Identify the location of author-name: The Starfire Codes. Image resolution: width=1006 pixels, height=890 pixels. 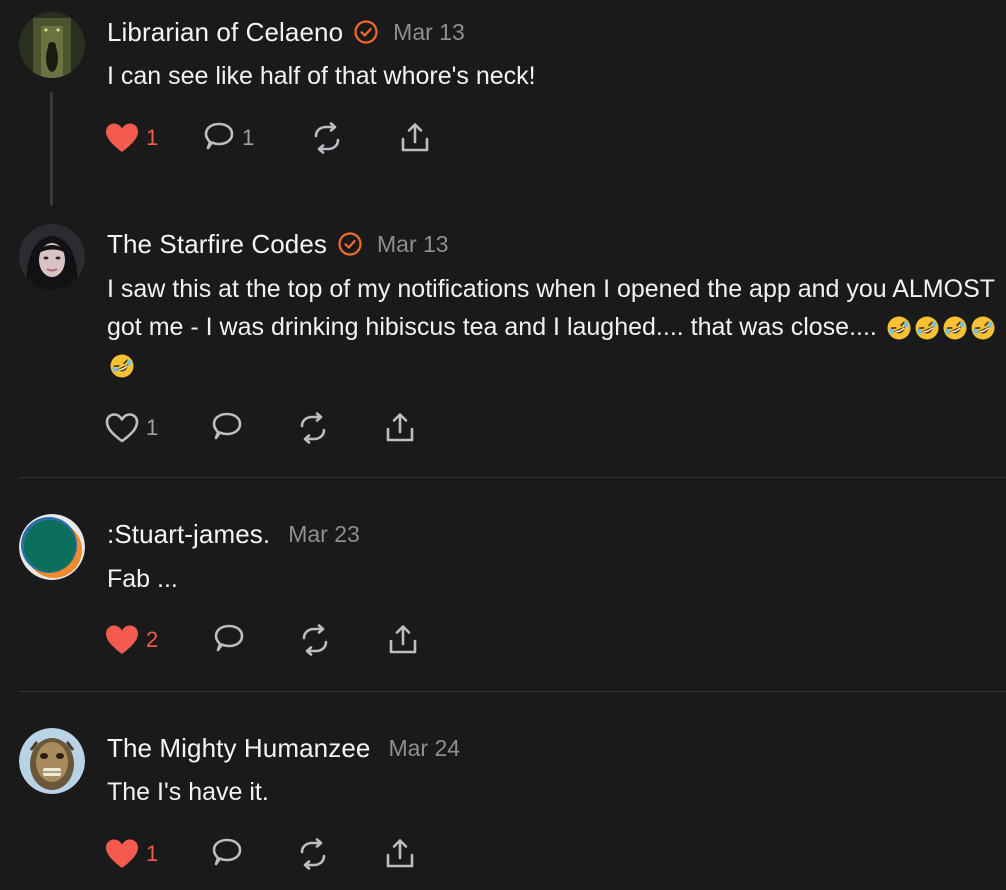
(217, 244).